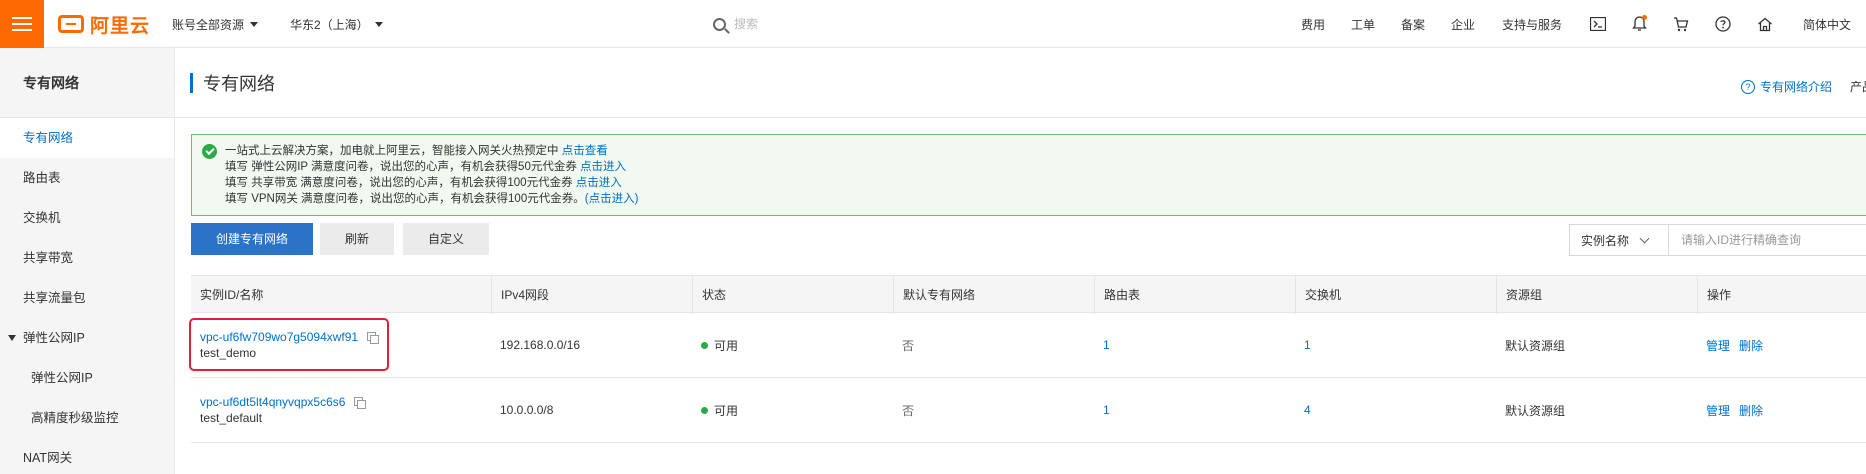  What do you see at coordinates (191, 83) in the screenshot?
I see `title-accent-bar` at bounding box center [191, 83].